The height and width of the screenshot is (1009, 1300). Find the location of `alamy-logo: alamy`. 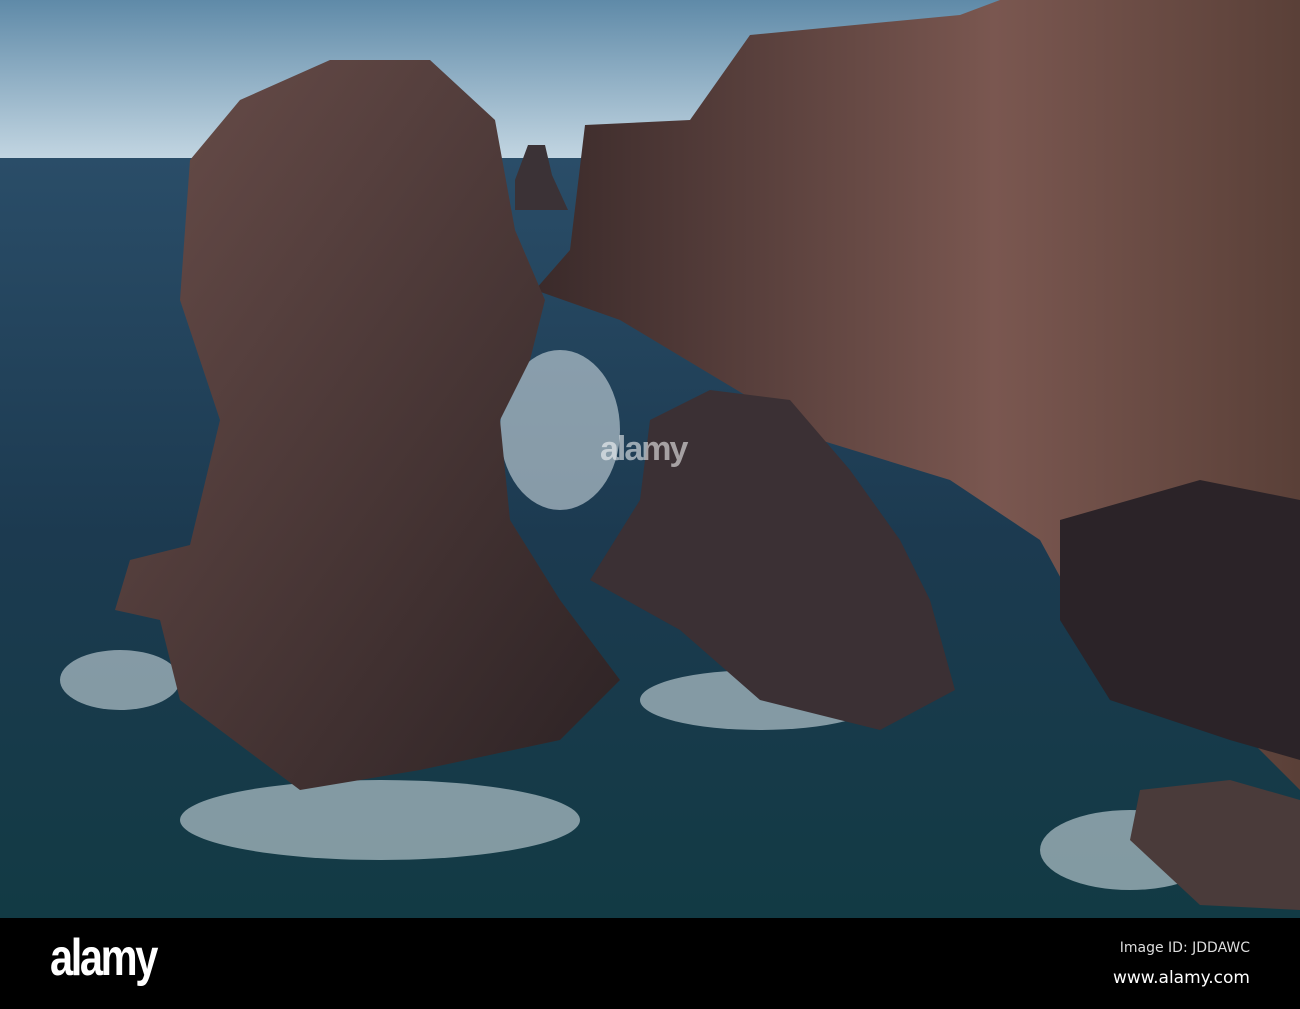

alamy-logo: alamy is located at coordinates (104, 958).